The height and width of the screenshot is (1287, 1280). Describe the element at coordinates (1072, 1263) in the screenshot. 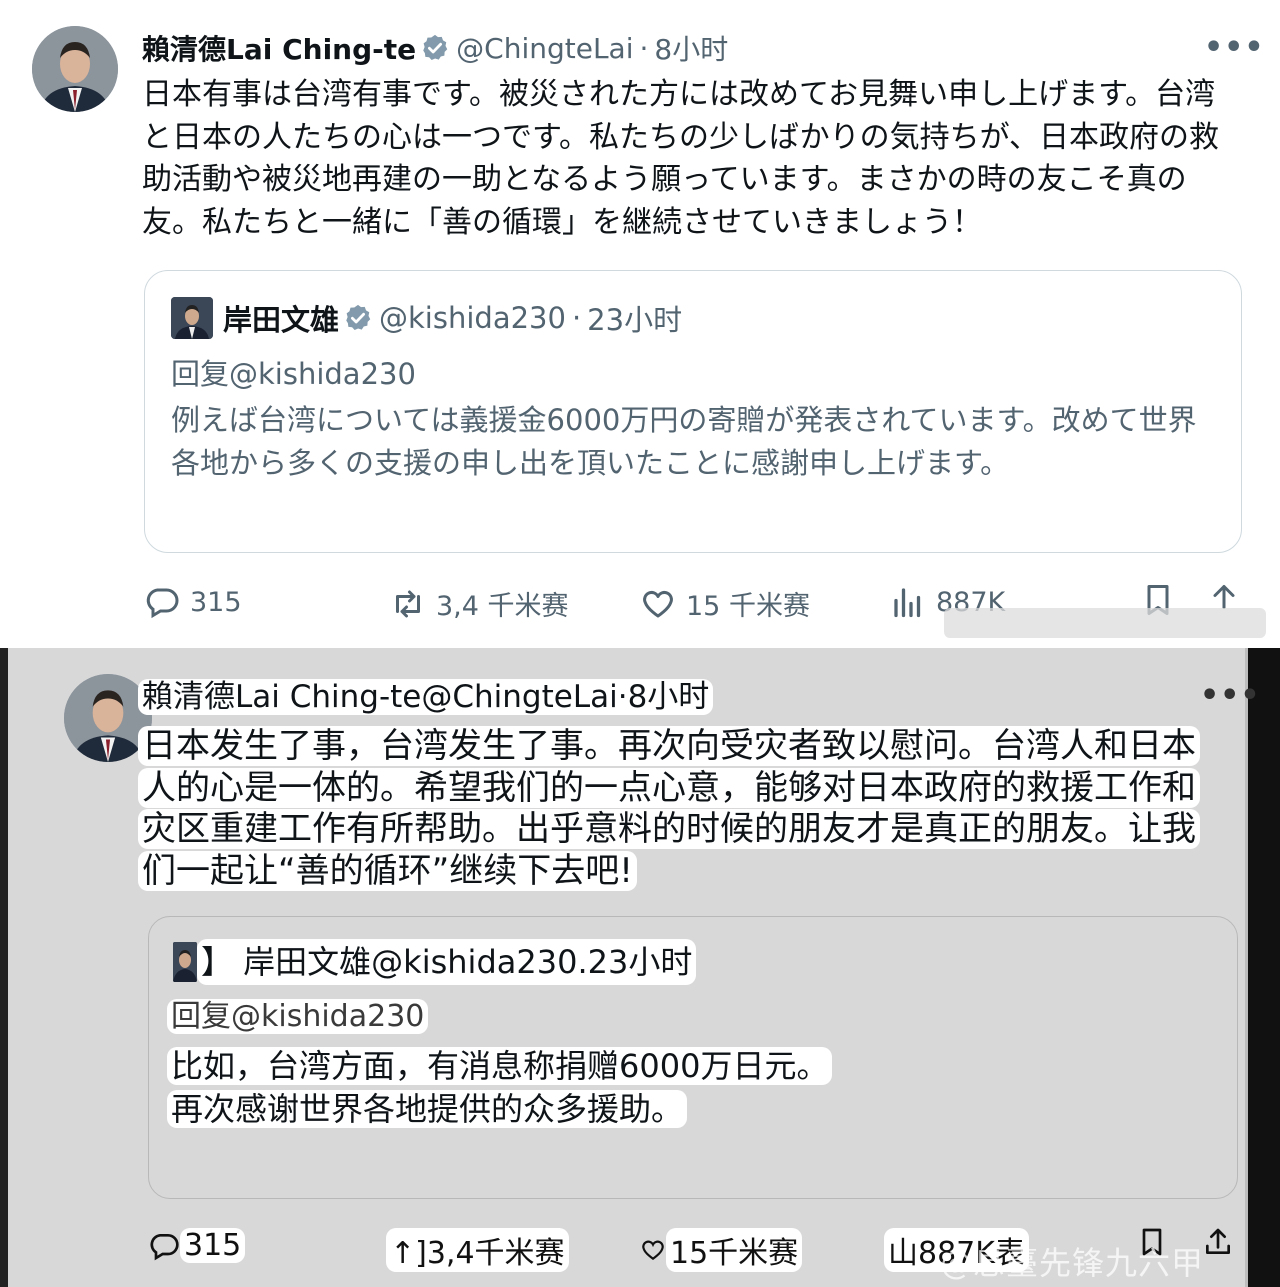

I see `watermark: @息臺先锋九六甲` at that location.